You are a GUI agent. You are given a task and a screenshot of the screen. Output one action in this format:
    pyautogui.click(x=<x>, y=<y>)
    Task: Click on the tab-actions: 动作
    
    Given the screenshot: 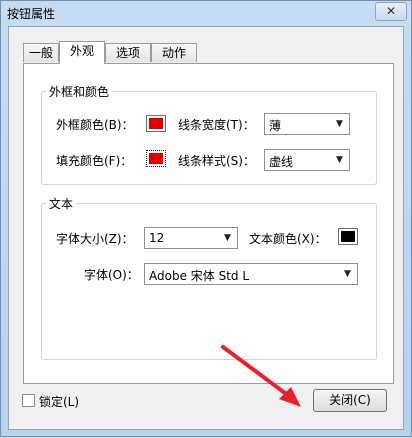 What is the action you would take?
    pyautogui.click(x=174, y=52)
    